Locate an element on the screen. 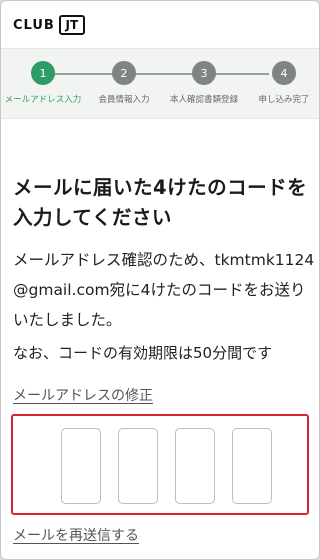  logo-text: CLUB is located at coordinates (34, 25).